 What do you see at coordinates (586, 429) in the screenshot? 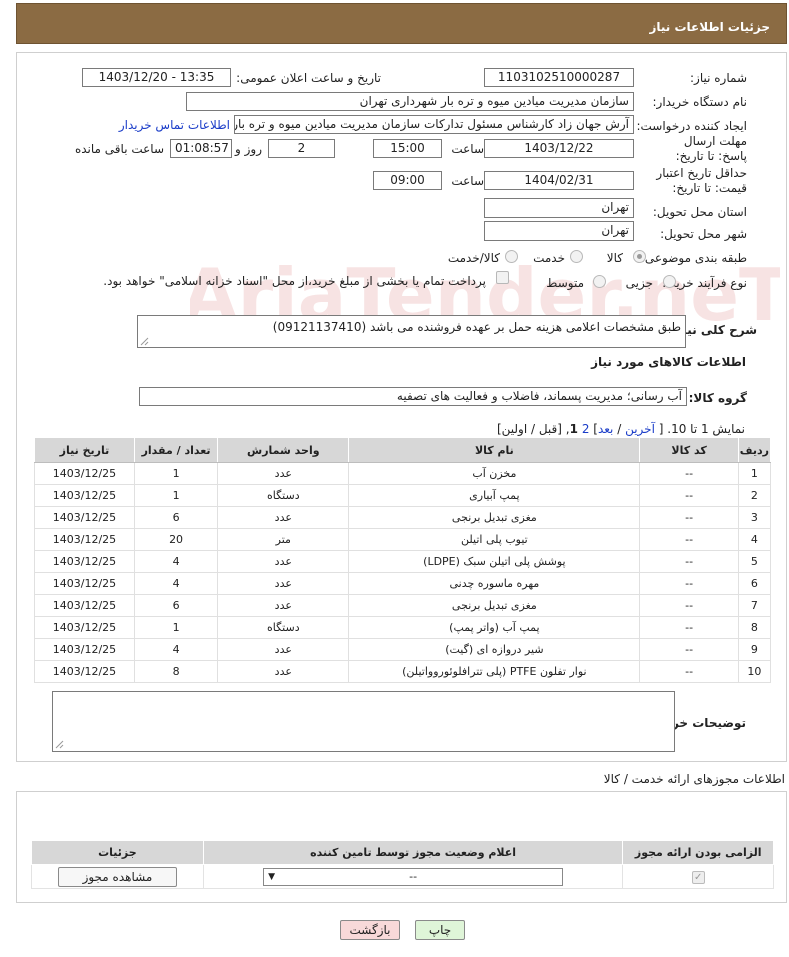
I see `pagination-page-2: 2` at bounding box center [586, 429].